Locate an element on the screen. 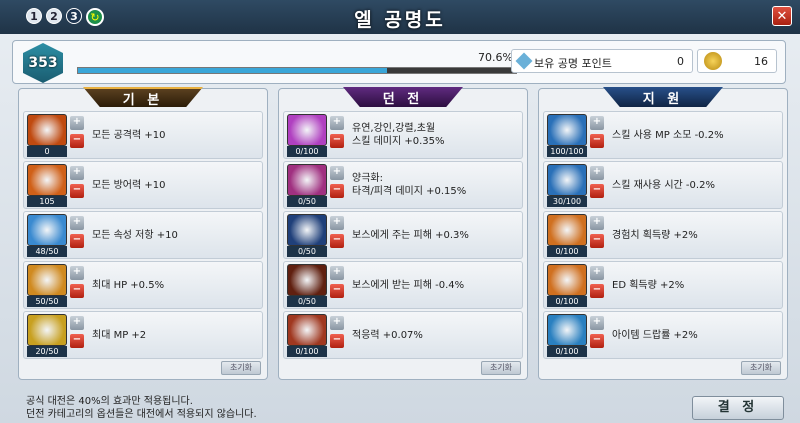 Image resolution: width=800 pixels, height=423 pixels. skill-count: 105 is located at coordinates (47, 201).